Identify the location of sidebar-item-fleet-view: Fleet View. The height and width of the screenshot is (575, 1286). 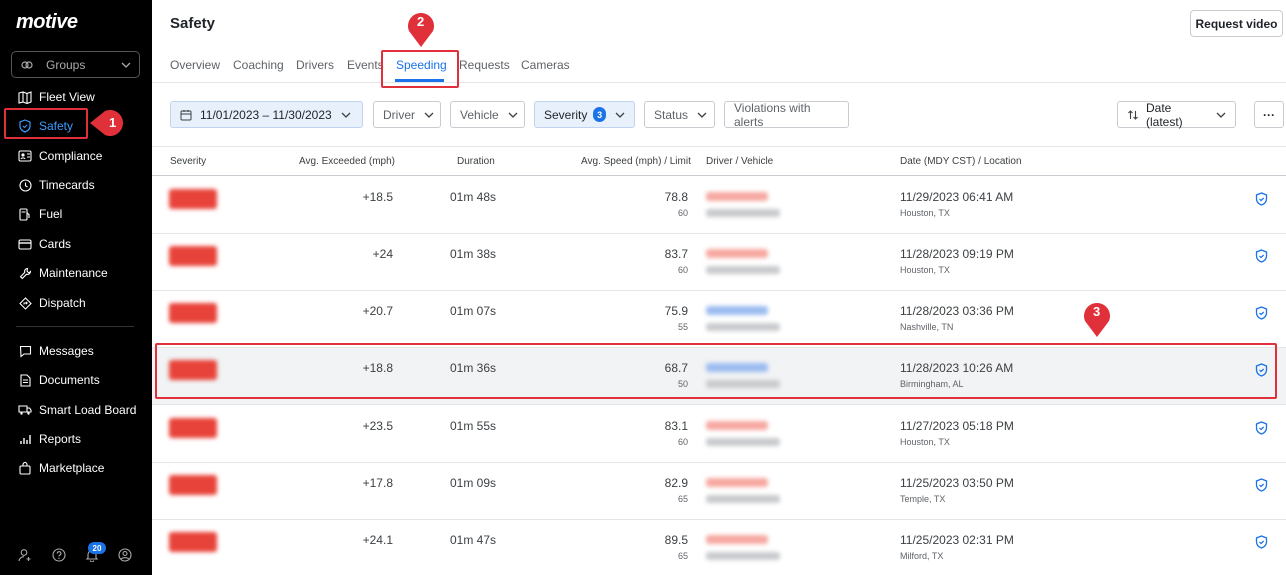
(76, 97).